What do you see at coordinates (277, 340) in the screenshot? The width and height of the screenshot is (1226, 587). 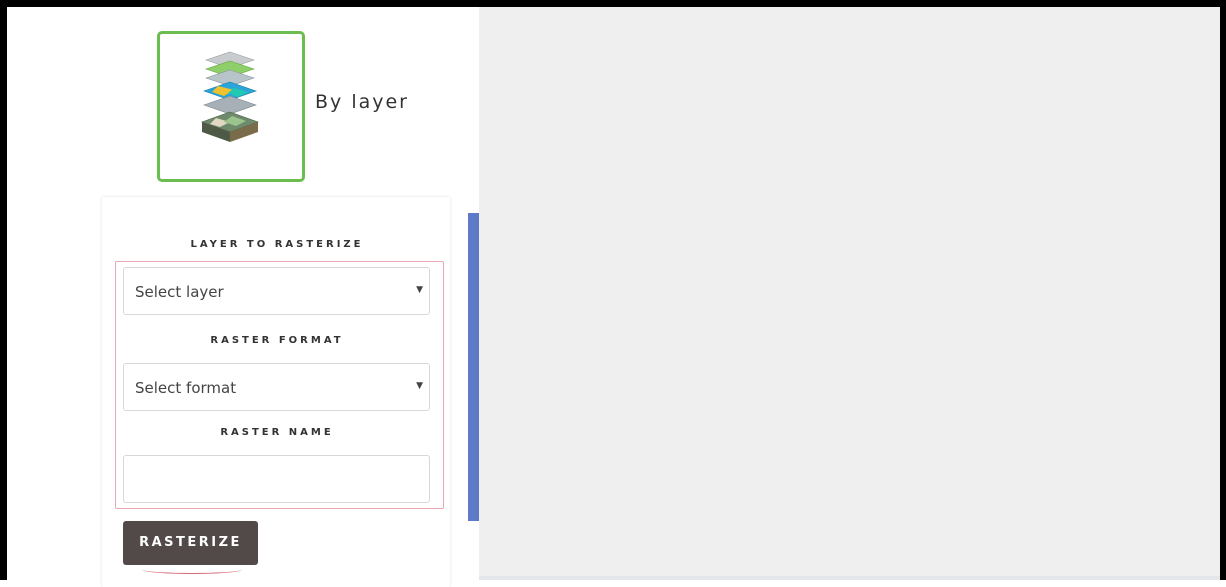 I see `raster-format-label: RASTER FORMAT` at bounding box center [277, 340].